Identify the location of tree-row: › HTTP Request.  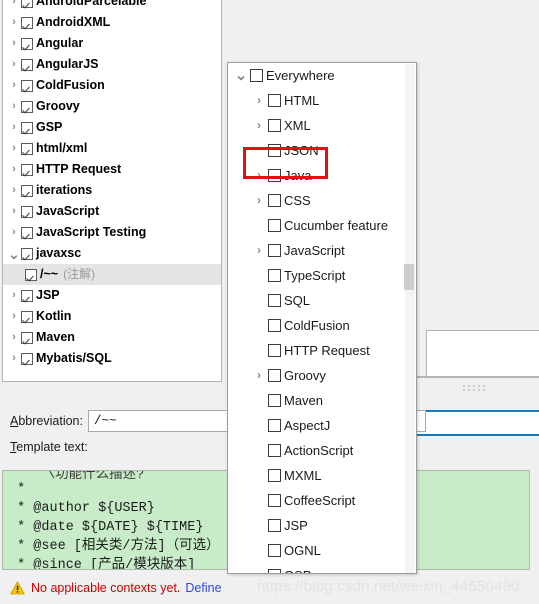
(112, 169).